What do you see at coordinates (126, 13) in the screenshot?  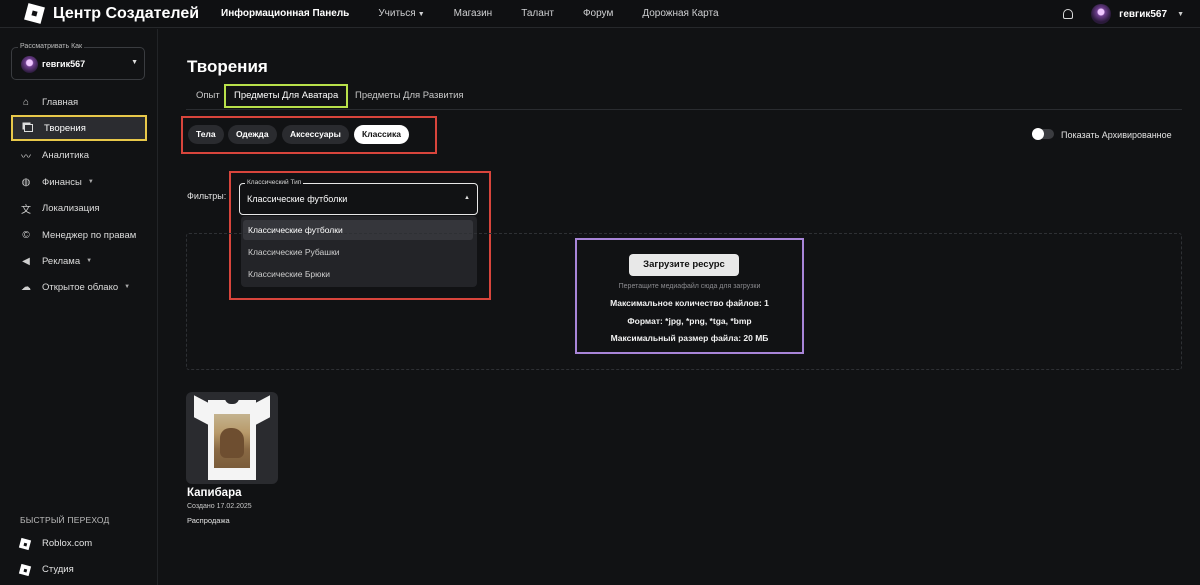 I see `brand-title: Центр Создателей` at bounding box center [126, 13].